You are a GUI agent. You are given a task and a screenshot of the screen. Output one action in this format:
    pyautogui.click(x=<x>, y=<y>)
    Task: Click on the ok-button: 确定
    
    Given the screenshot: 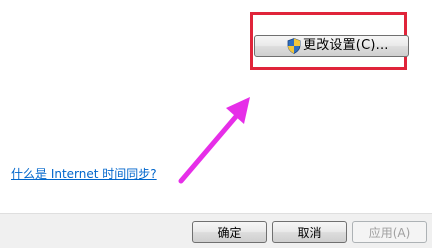 What is the action you would take?
    pyautogui.click(x=229, y=232)
    